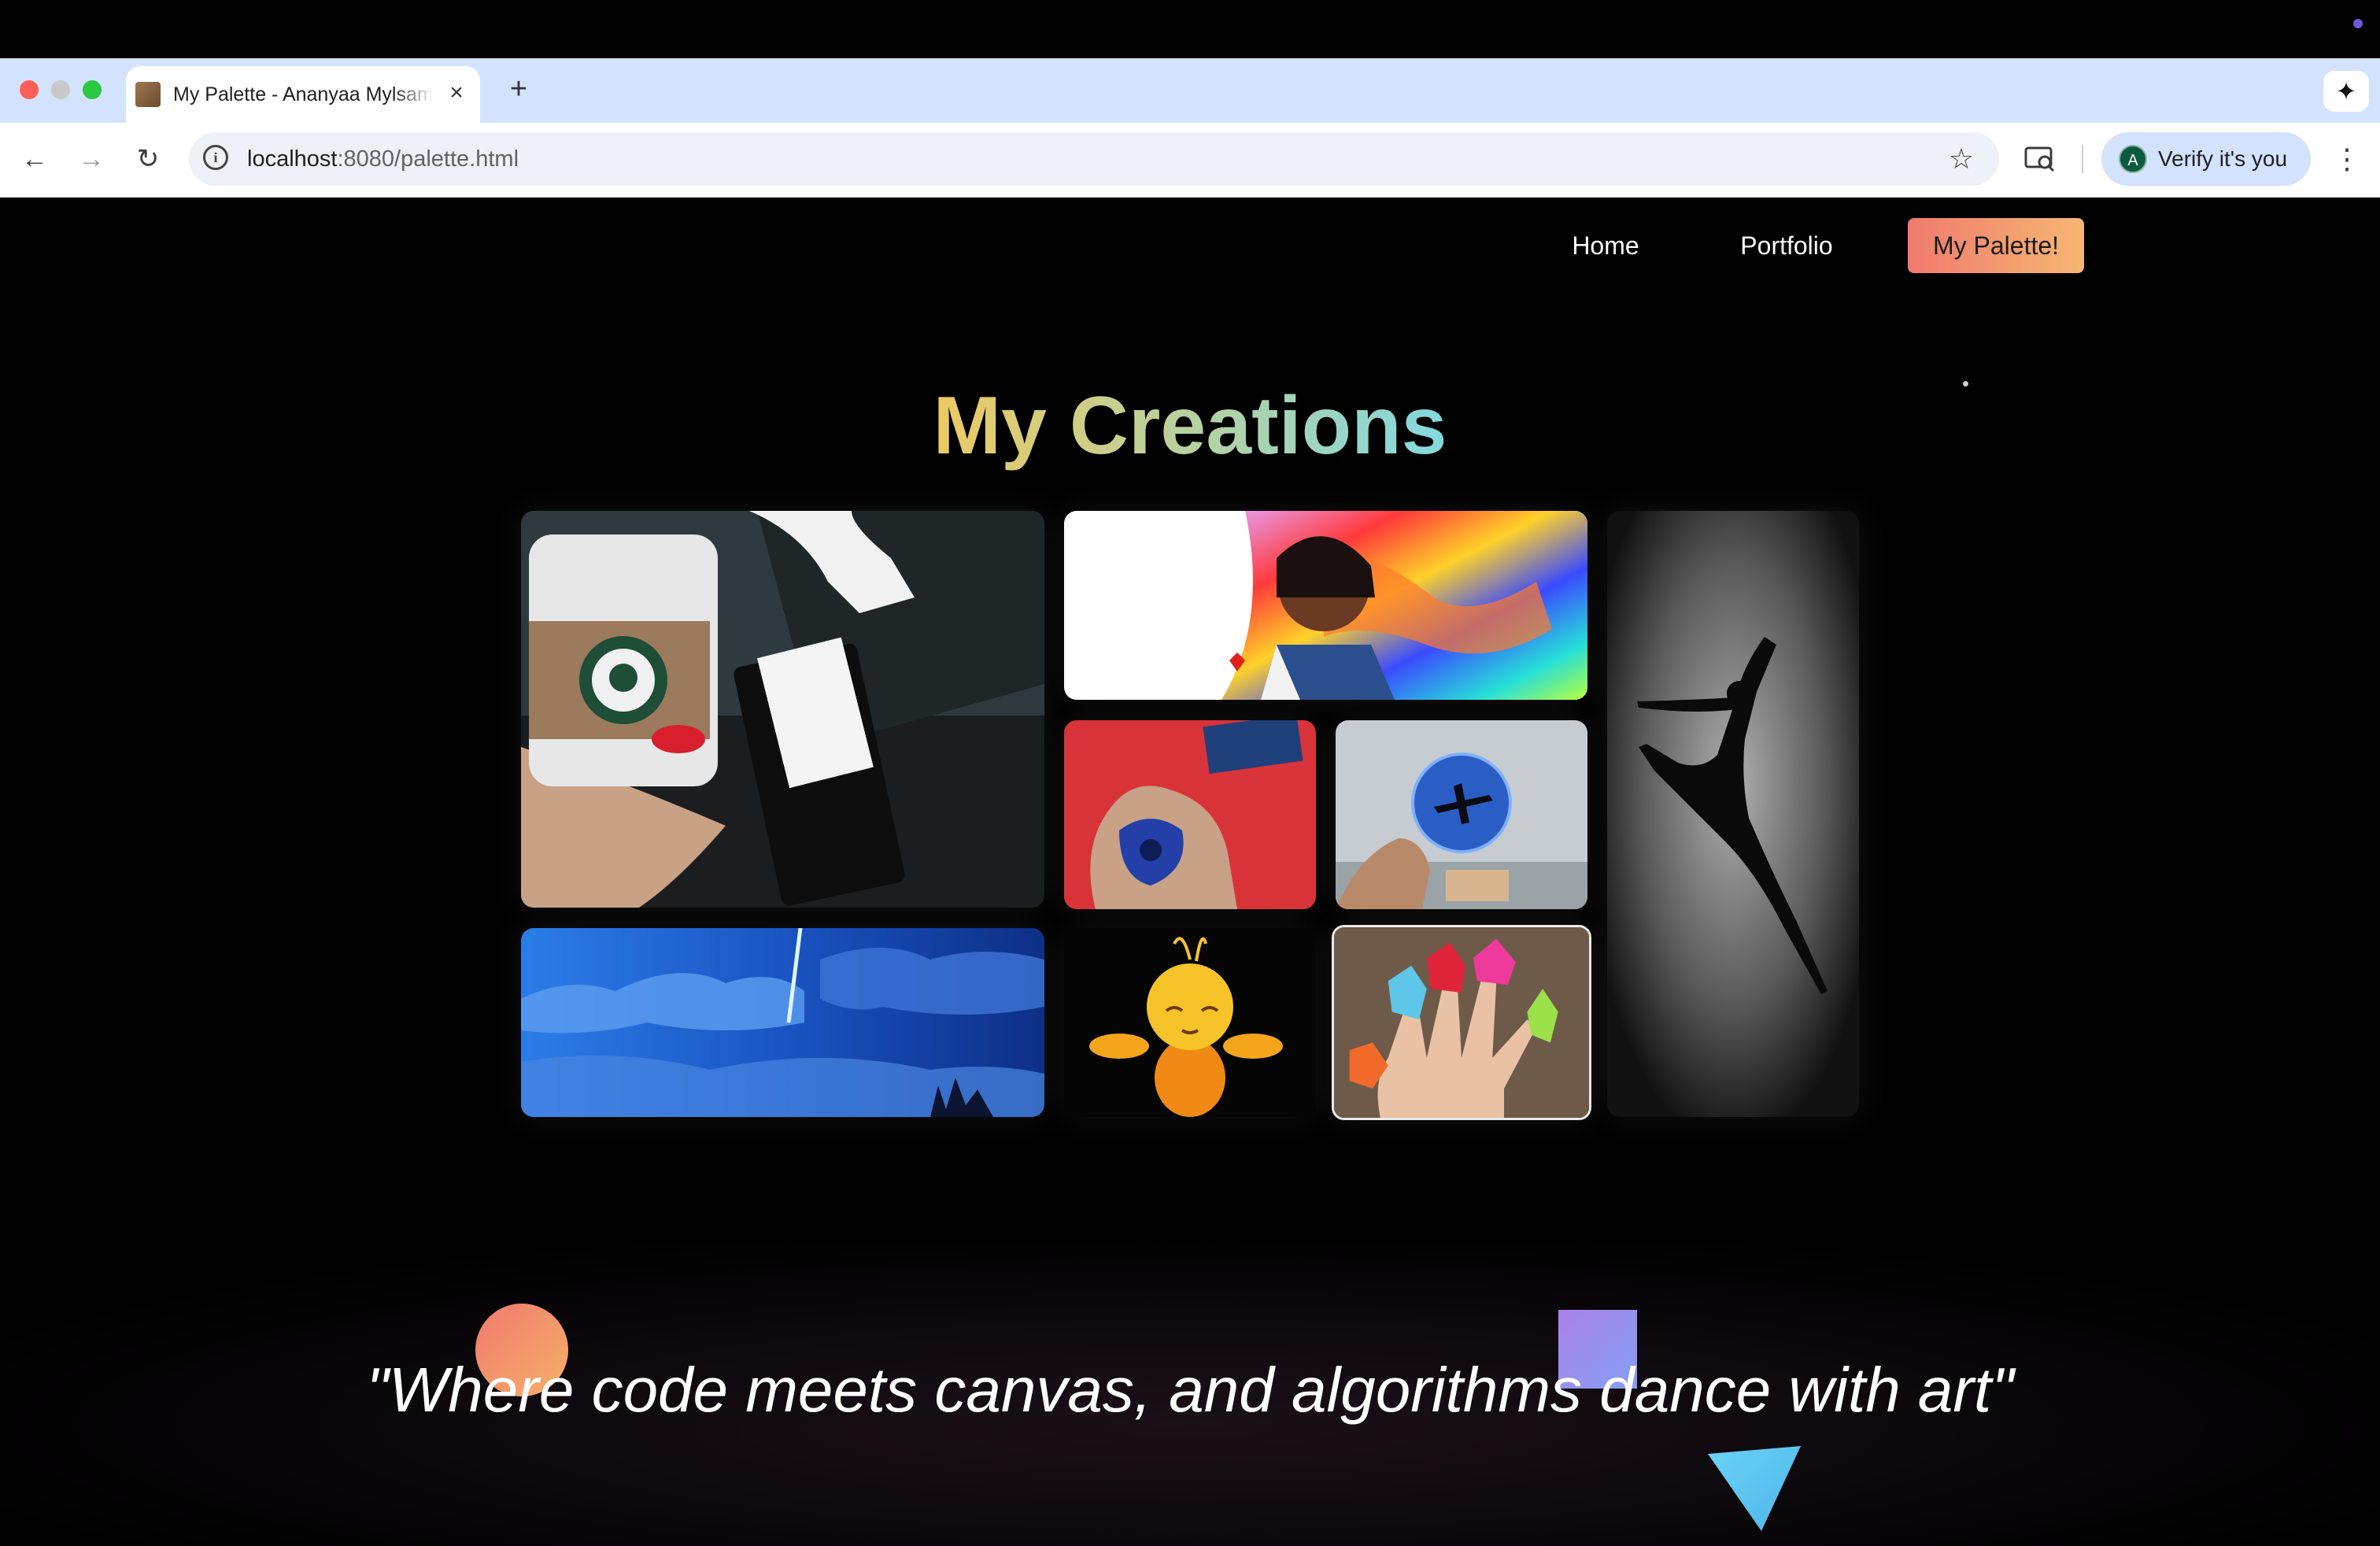 The height and width of the screenshot is (1546, 2380). Describe the element at coordinates (2346, 91) in the screenshot. I see `gemini-sparkle-icon: ✦` at that location.